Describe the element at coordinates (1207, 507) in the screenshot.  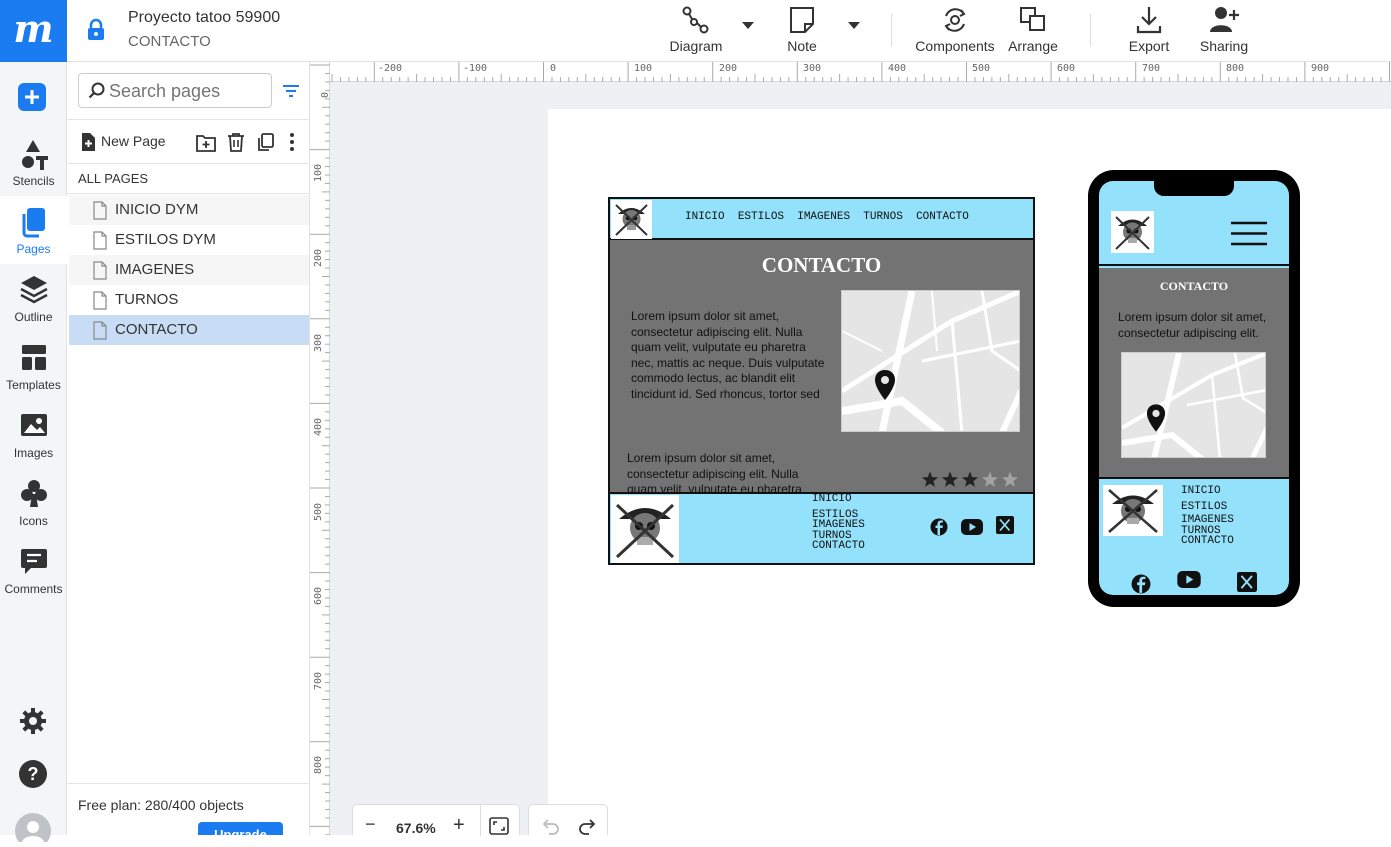
I see `footer-link-estilos: ESTILOS` at that location.